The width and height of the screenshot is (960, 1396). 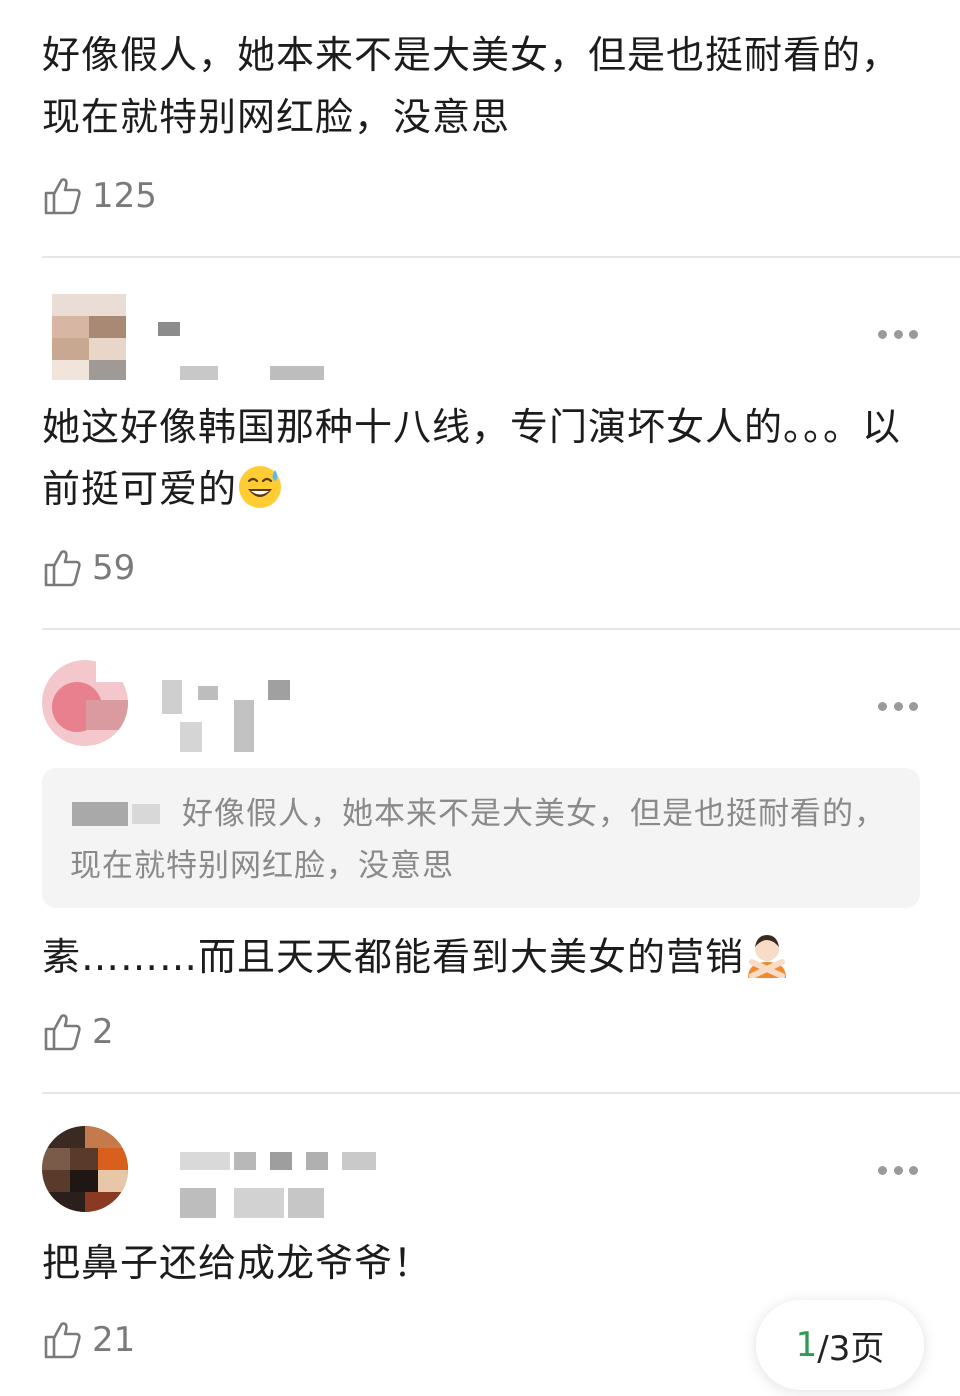 I want to click on page-indicator-button: 1/3页, so click(x=840, y=1345).